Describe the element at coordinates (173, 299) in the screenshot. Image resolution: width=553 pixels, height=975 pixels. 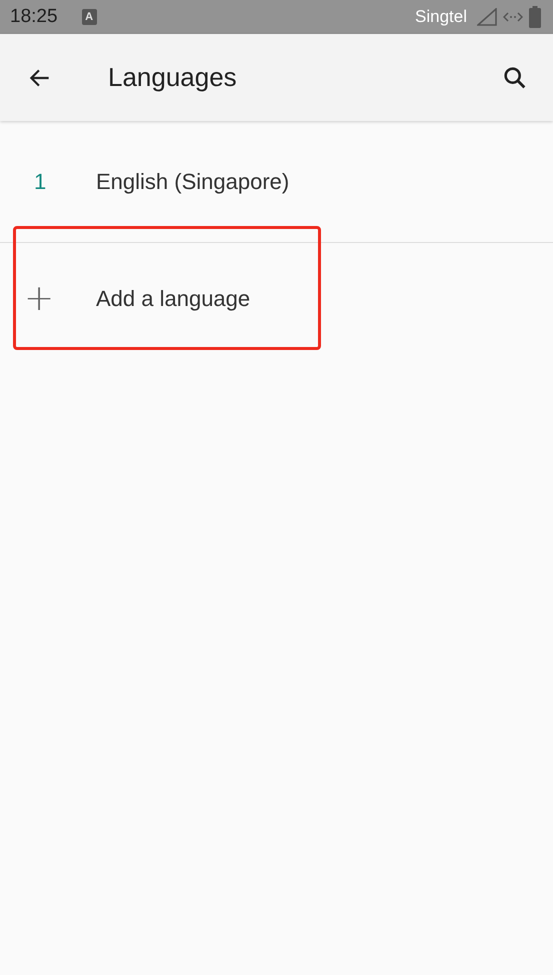
I see `add-language-label: Add a language` at that location.